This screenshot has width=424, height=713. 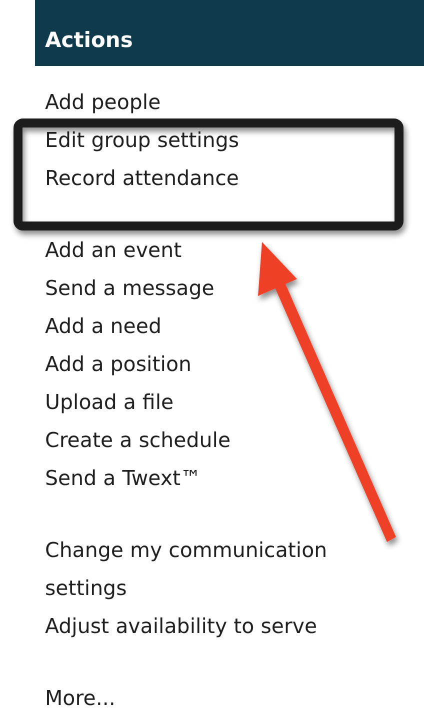 I want to click on action-link: Upload a file, so click(x=109, y=402).